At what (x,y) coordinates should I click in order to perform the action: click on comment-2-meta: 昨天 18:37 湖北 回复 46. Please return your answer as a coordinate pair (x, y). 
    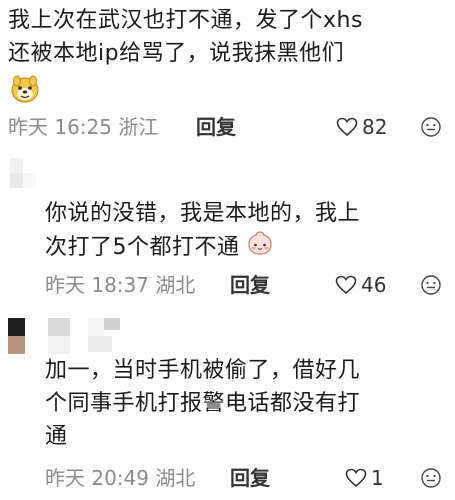
    Looking at the image, I should click on (247, 285).